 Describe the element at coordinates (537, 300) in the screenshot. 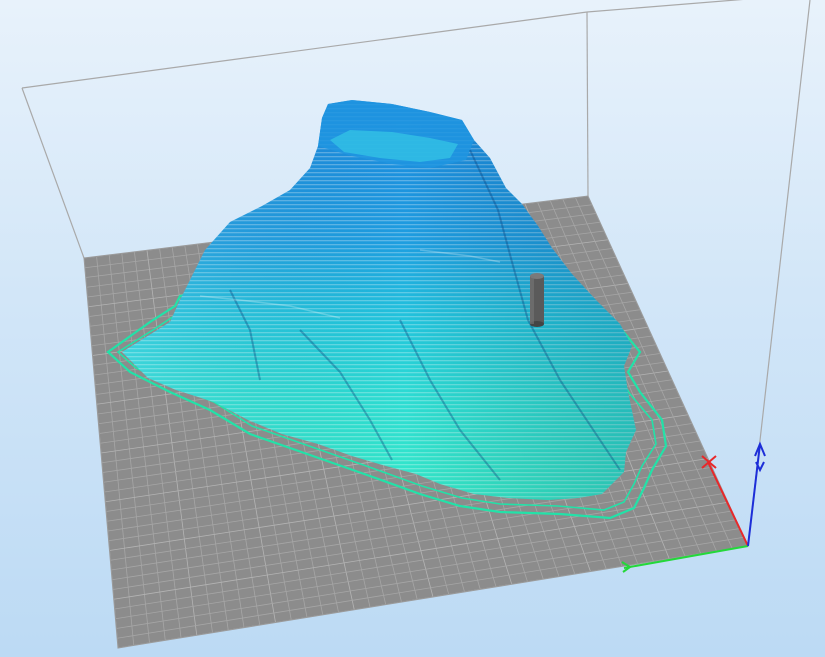

I see `cylinder-object` at that location.